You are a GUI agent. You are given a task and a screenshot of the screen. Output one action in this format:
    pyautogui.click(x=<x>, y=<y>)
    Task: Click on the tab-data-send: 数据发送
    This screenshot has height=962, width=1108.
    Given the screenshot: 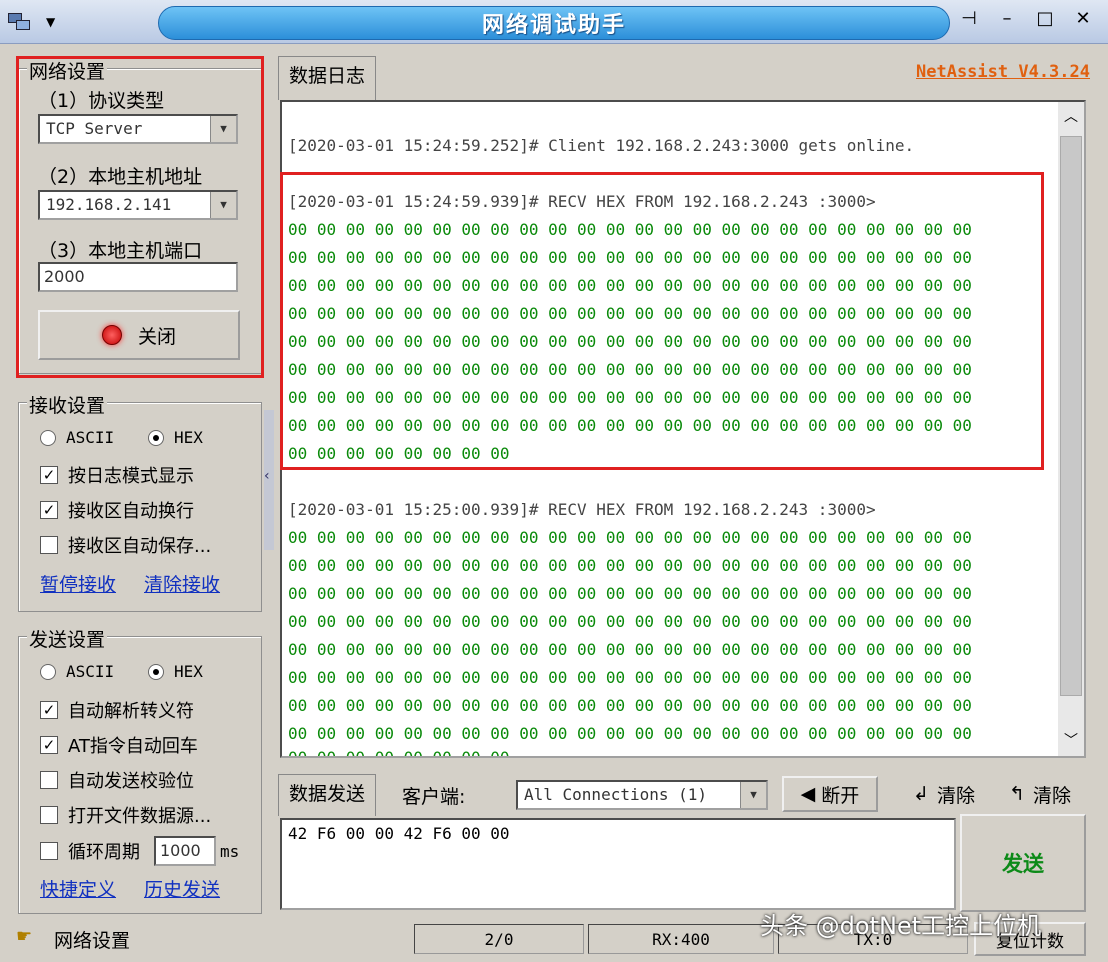 What is the action you would take?
    pyautogui.click(x=327, y=795)
    